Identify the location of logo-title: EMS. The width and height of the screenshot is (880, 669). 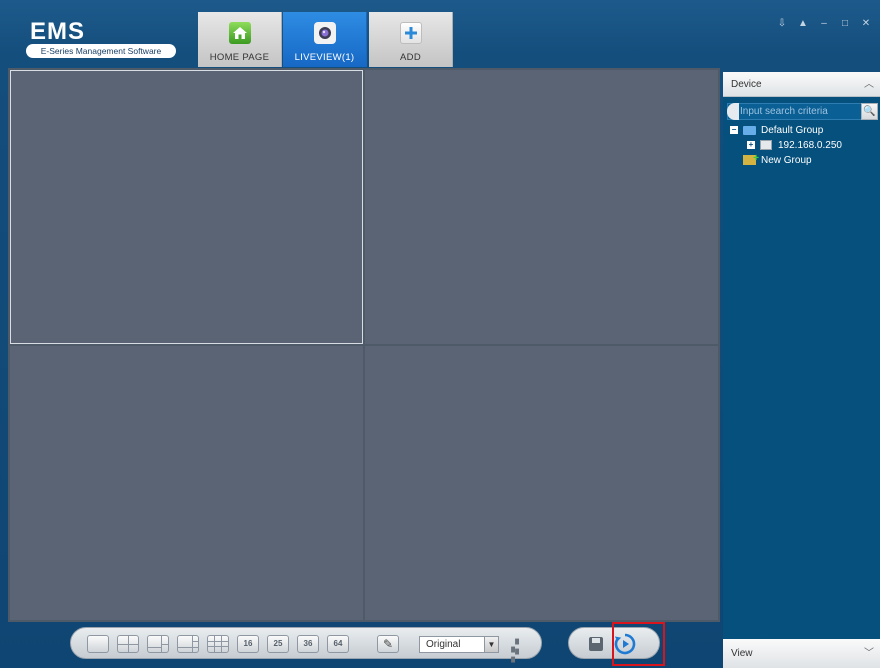
(58, 31).